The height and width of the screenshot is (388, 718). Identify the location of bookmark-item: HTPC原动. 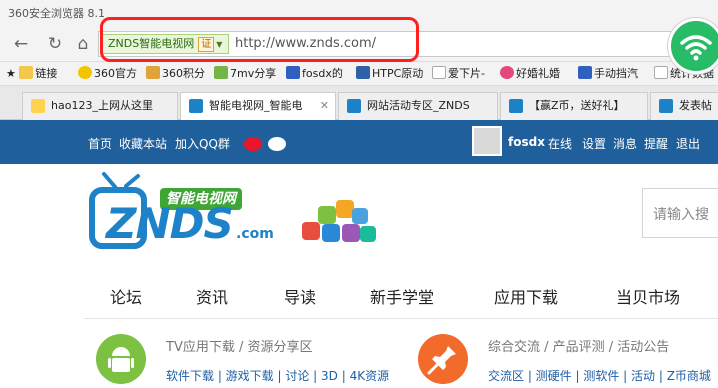
(389, 74).